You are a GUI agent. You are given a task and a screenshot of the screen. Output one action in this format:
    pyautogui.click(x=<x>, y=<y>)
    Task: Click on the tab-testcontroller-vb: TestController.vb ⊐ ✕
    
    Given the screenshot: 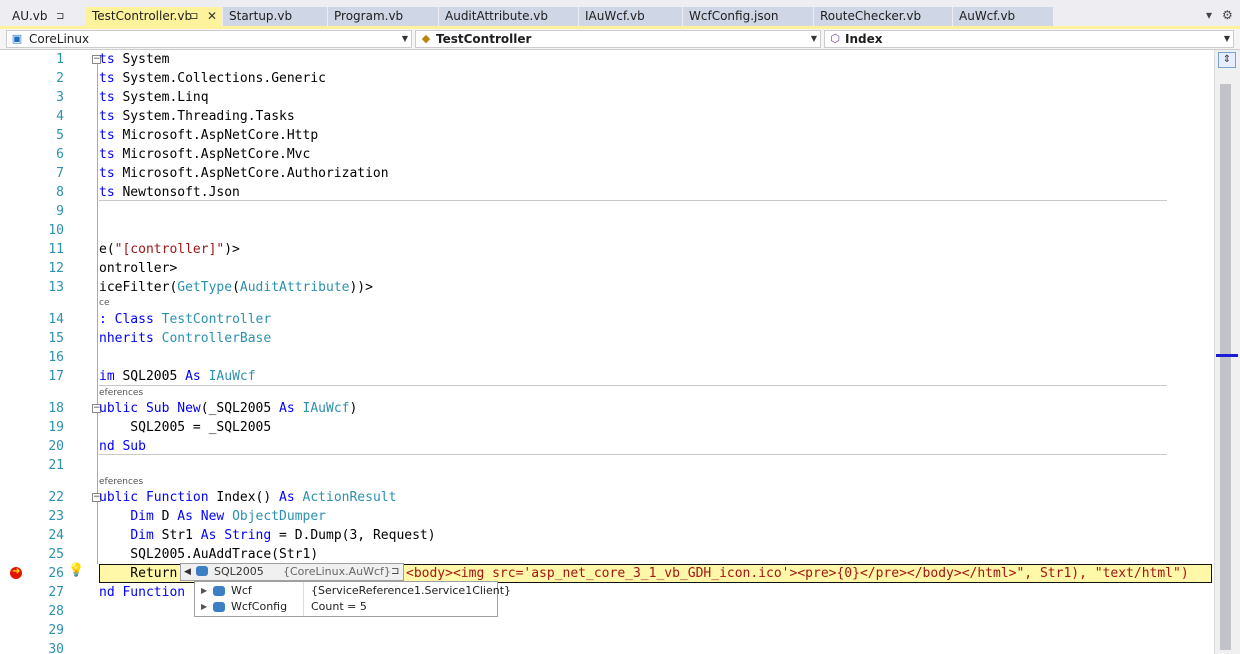 What is the action you would take?
    pyautogui.click(x=154, y=16)
    